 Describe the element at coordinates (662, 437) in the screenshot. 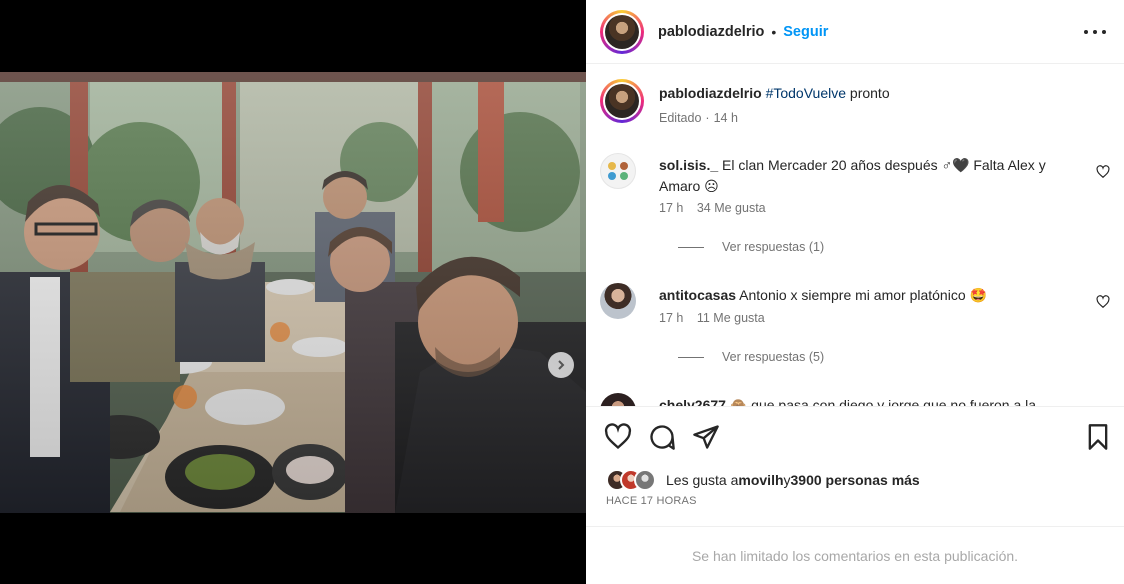

I see `comment-bubble-icon` at that location.